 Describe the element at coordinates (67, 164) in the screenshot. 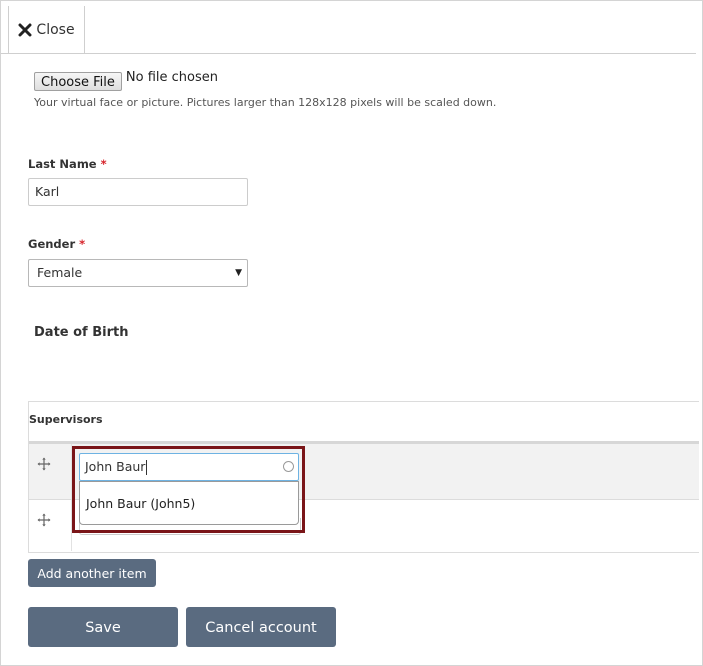

I see `last-name-label: Last Name *` at that location.